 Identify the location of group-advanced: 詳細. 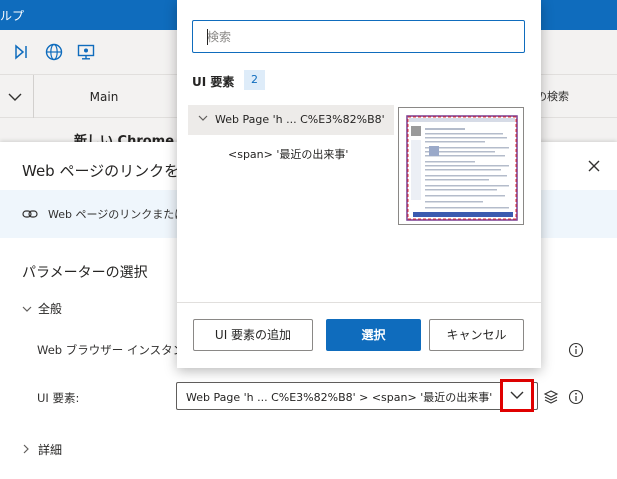
(42, 449).